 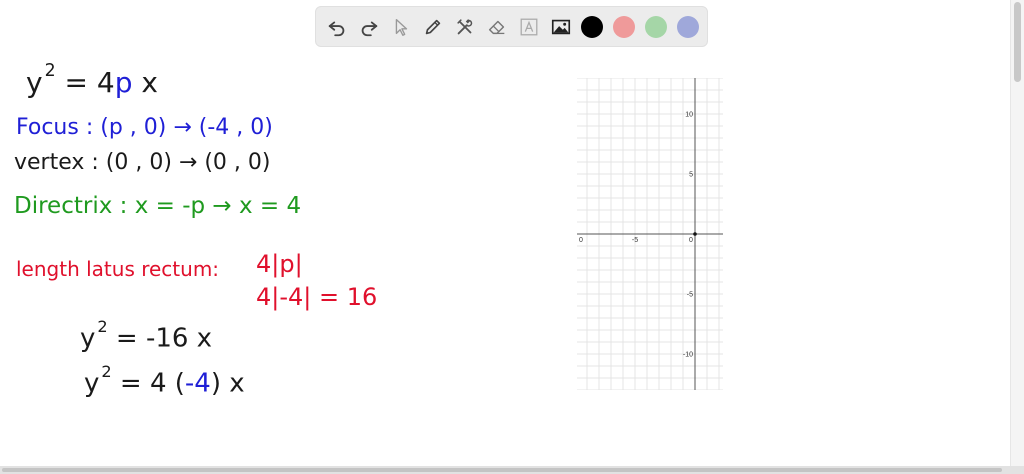 I want to click on eq3-y: y, so click(x=92, y=383).